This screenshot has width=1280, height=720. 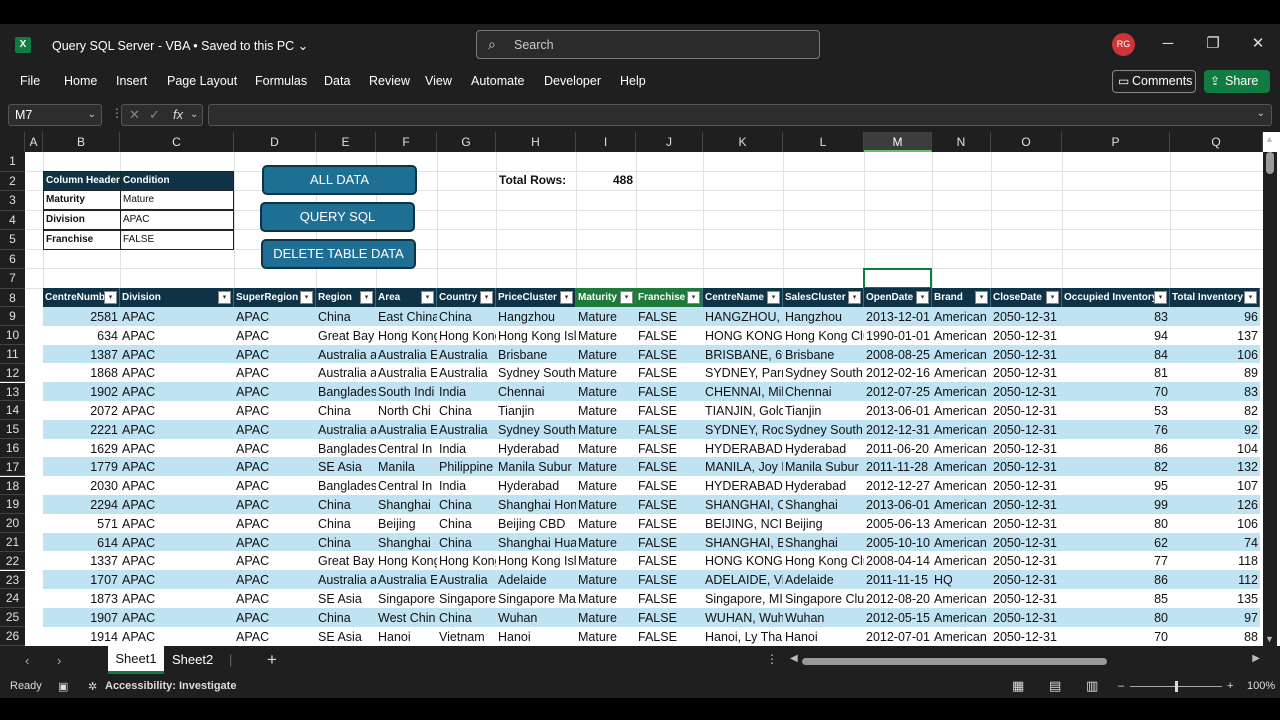 What do you see at coordinates (898, 561) in the screenshot?
I see `table-cell: 2008-04-14` at bounding box center [898, 561].